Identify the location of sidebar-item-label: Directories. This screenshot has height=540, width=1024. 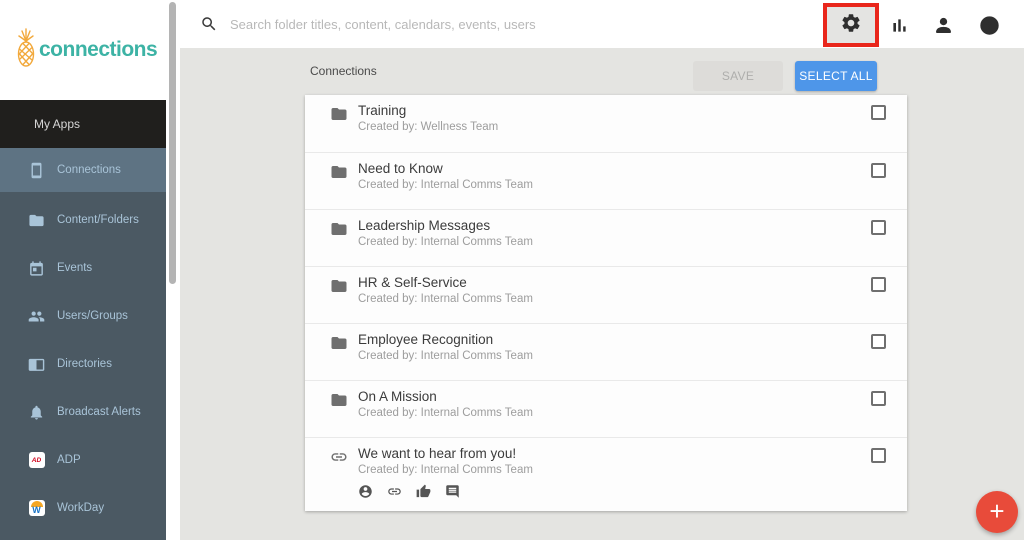
(84, 364).